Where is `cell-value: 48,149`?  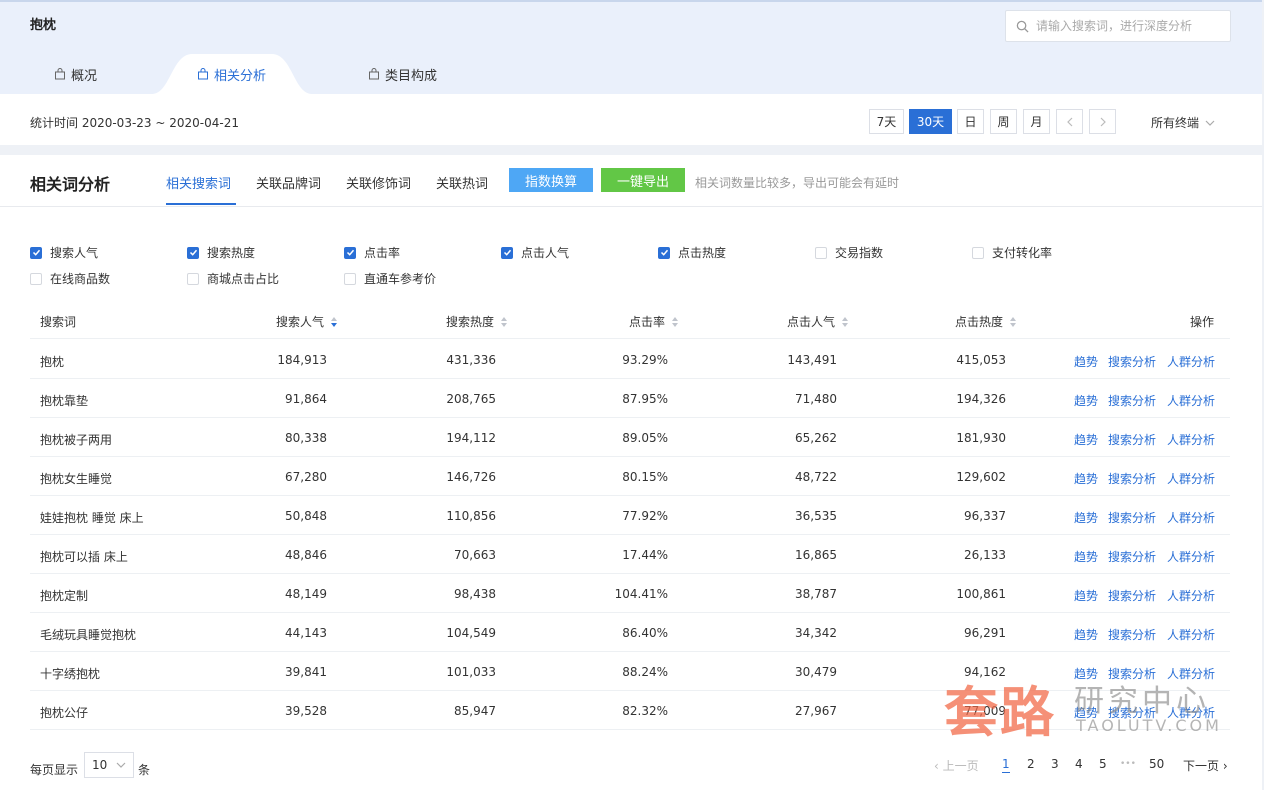 cell-value: 48,149 is located at coordinates (306, 594).